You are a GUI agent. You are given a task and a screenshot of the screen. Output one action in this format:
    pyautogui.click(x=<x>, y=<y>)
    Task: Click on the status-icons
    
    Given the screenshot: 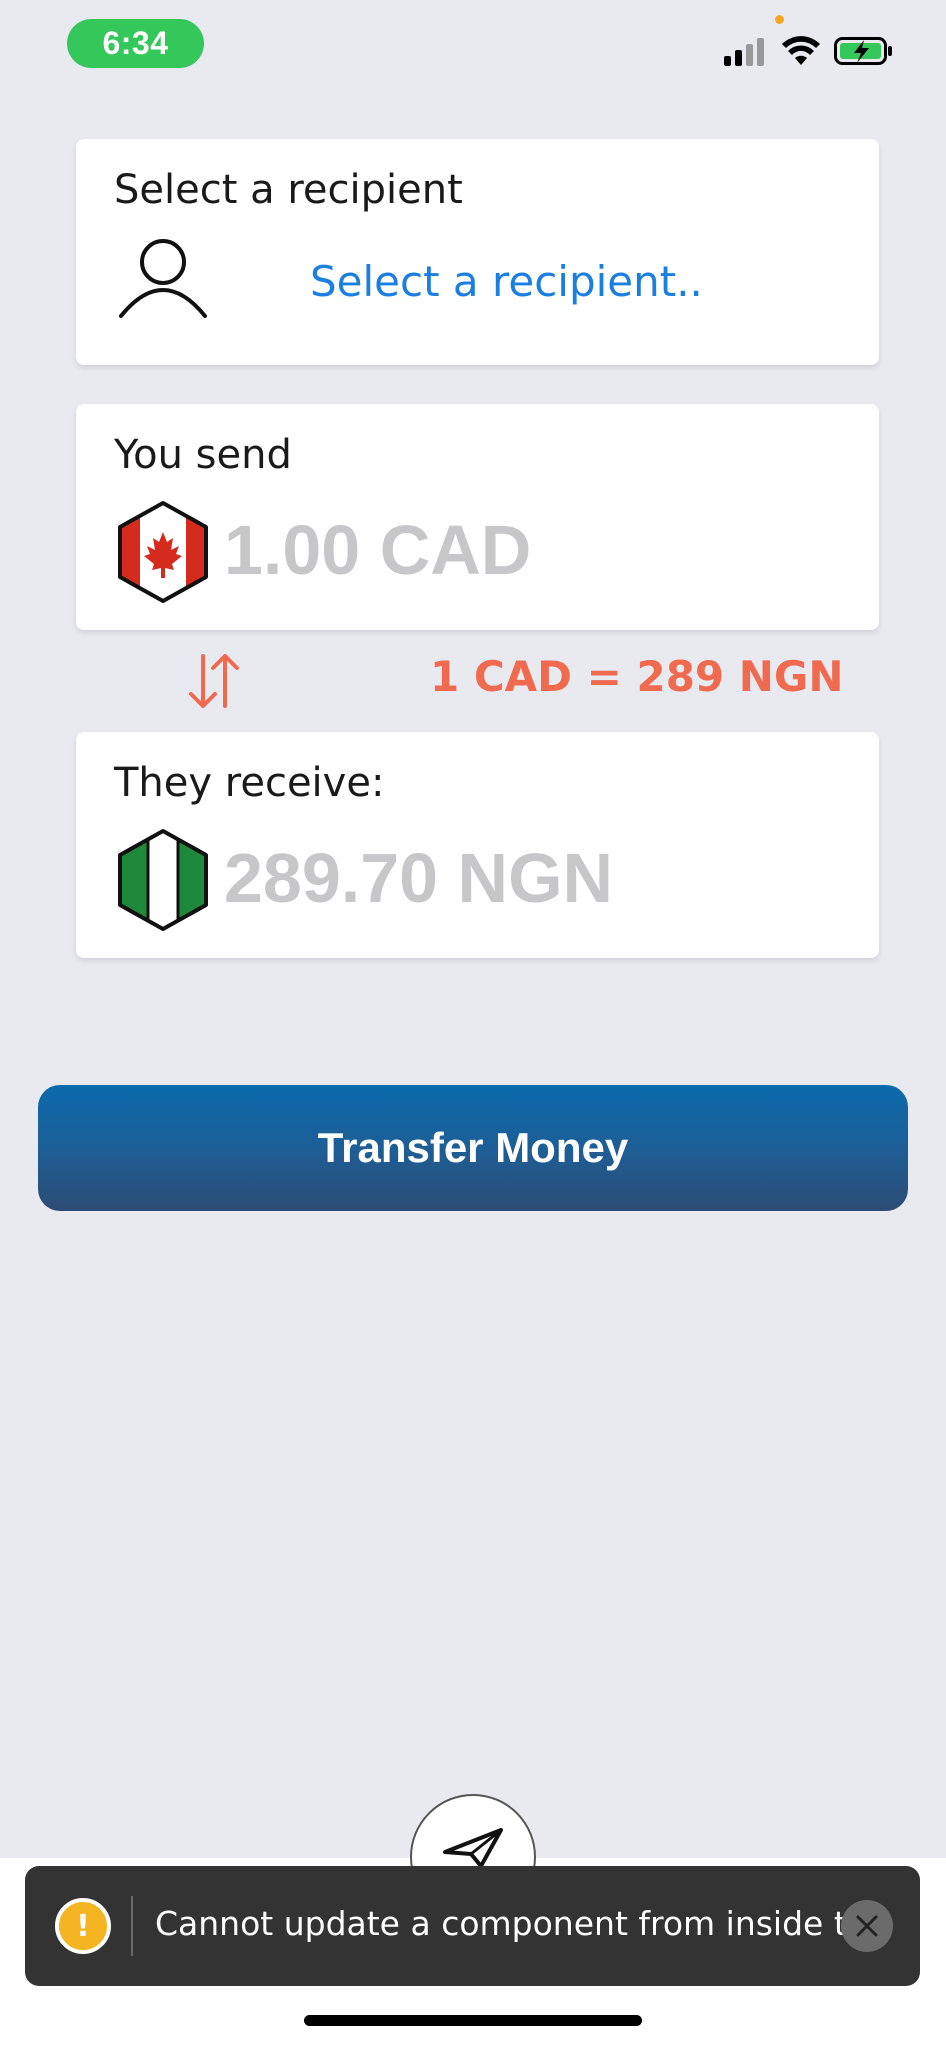 What is the action you would take?
    pyautogui.click(x=809, y=51)
    